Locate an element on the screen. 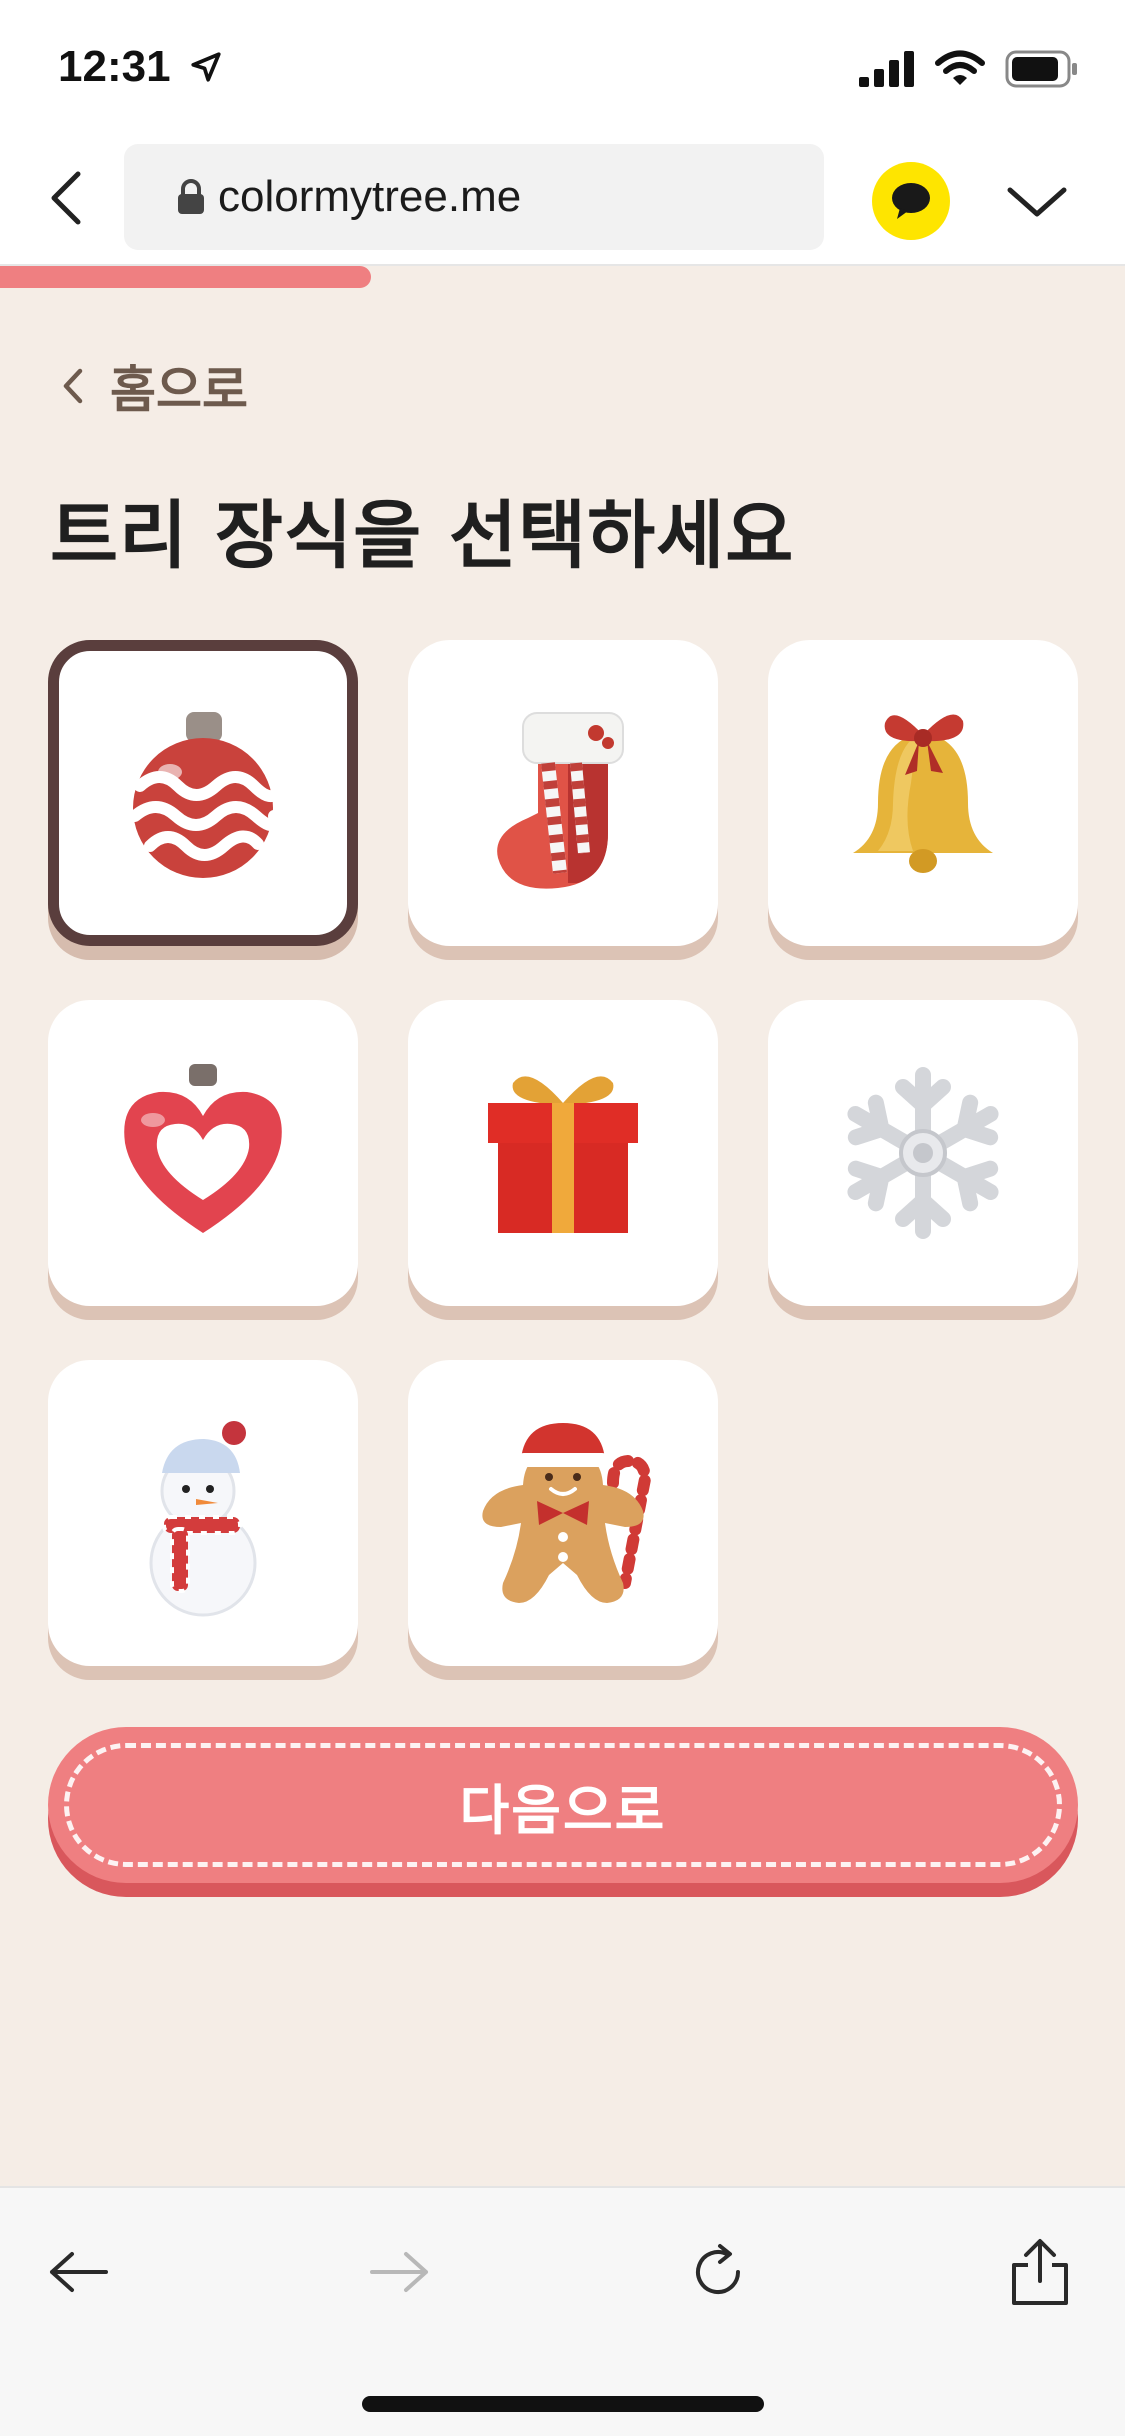 The width and height of the screenshot is (1125, 2436). next-button-face: 다음으로 is located at coordinates (563, 1805).